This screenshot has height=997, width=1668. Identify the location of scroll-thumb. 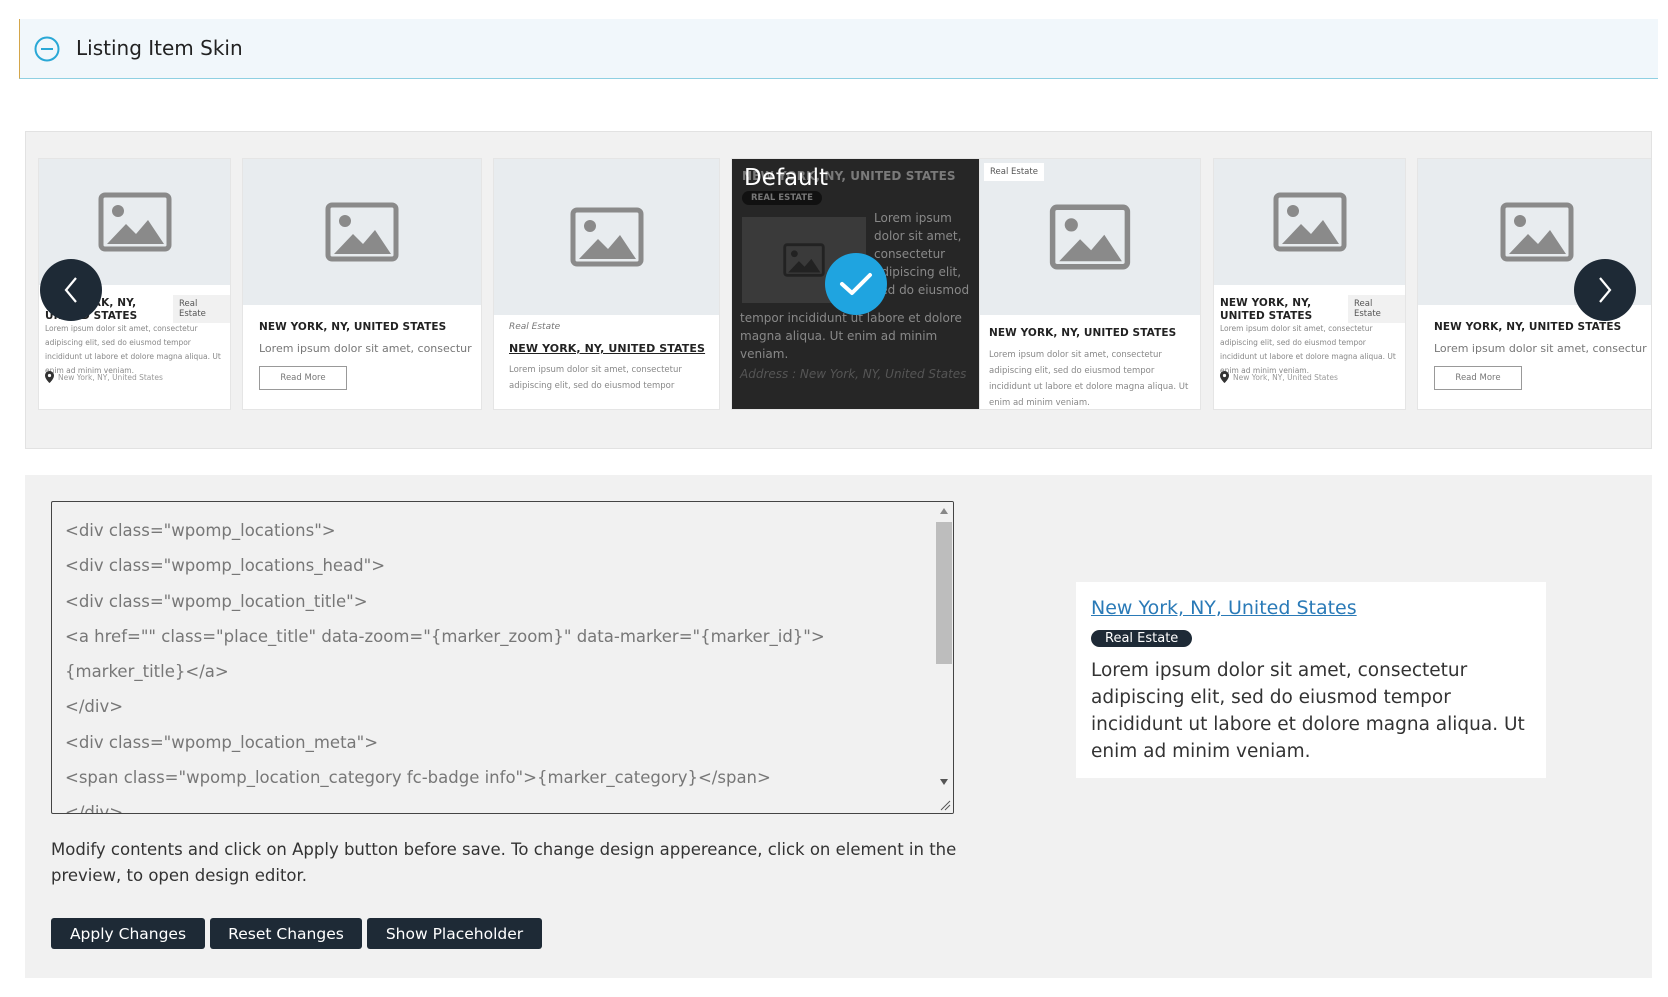
(944, 593).